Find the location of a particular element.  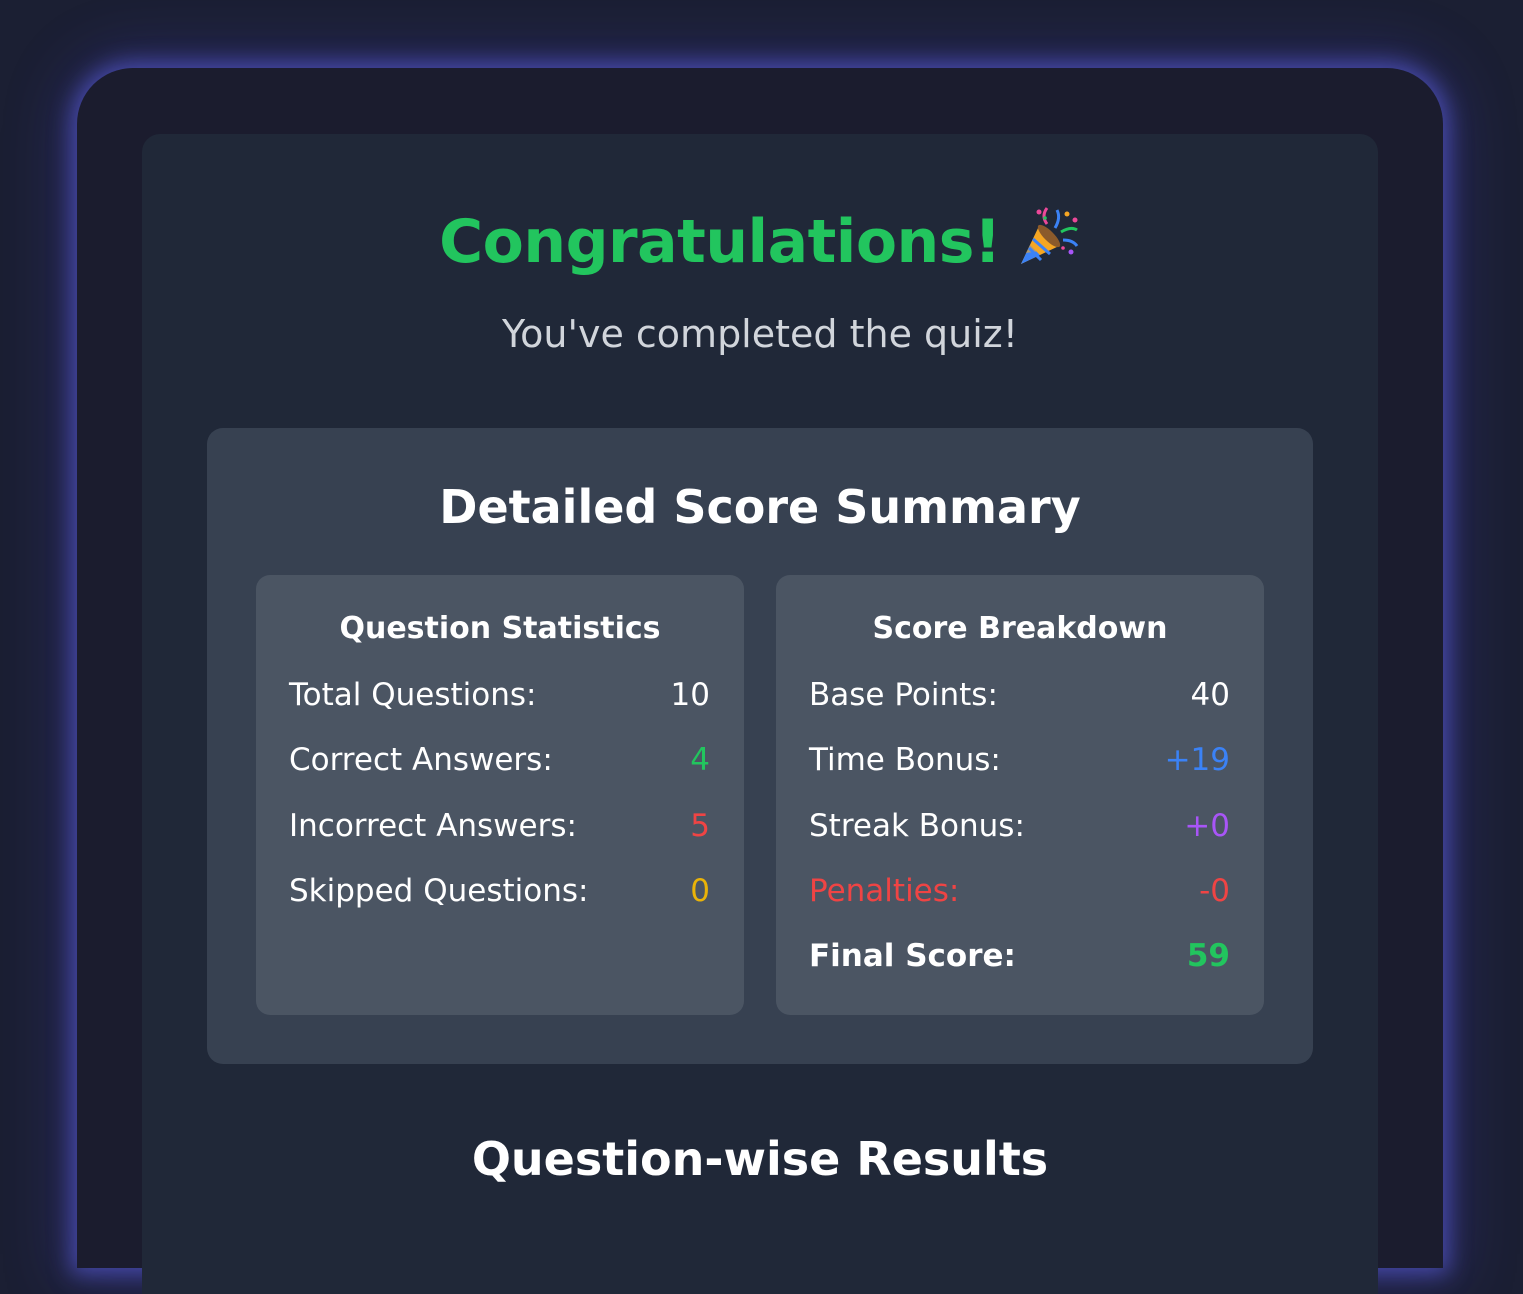

stat-row-total: Total Questions: 10 is located at coordinates (499, 699).